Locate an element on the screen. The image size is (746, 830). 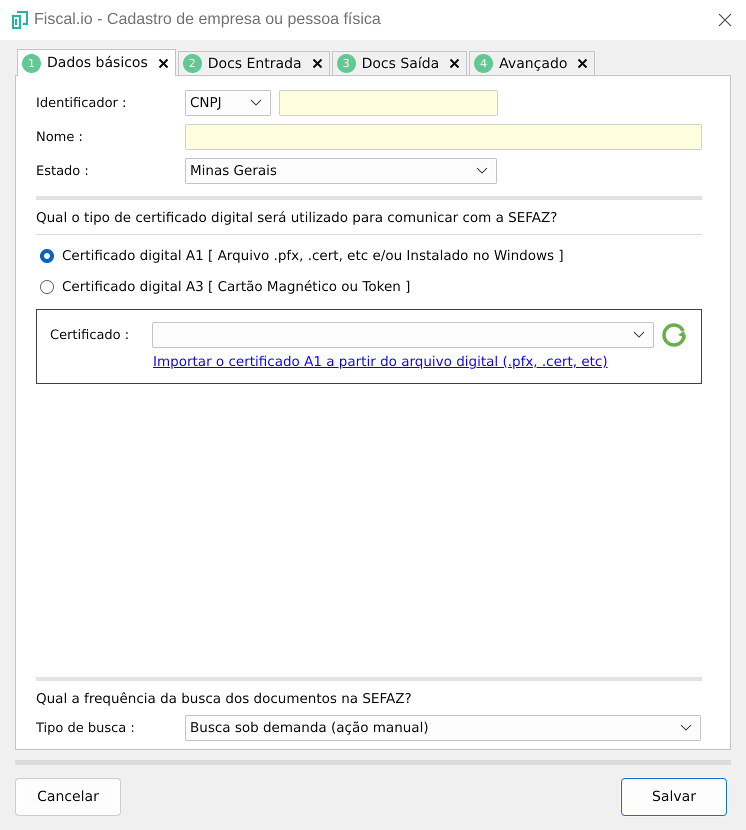
app-logo-icon is located at coordinates (20, 20).